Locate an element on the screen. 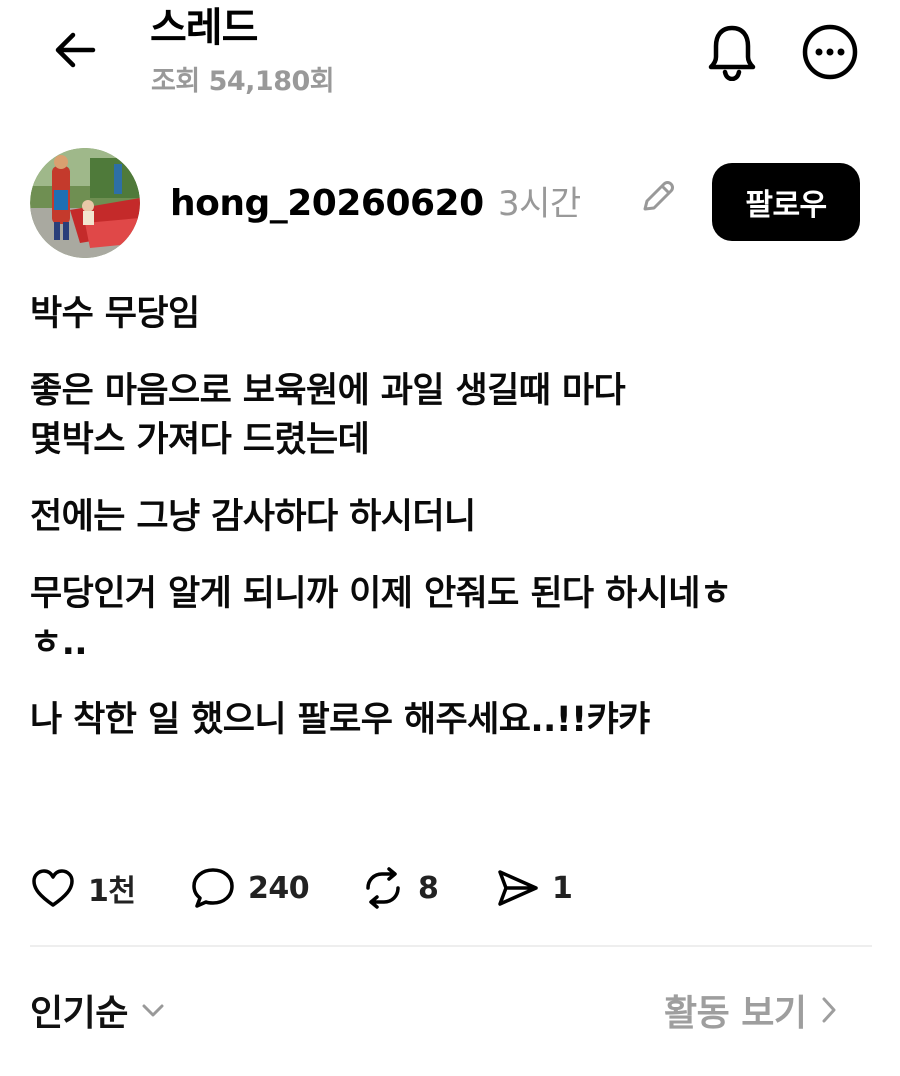 This screenshot has height=1076, width=900. bell-icon is located at coordinates (732, 53).